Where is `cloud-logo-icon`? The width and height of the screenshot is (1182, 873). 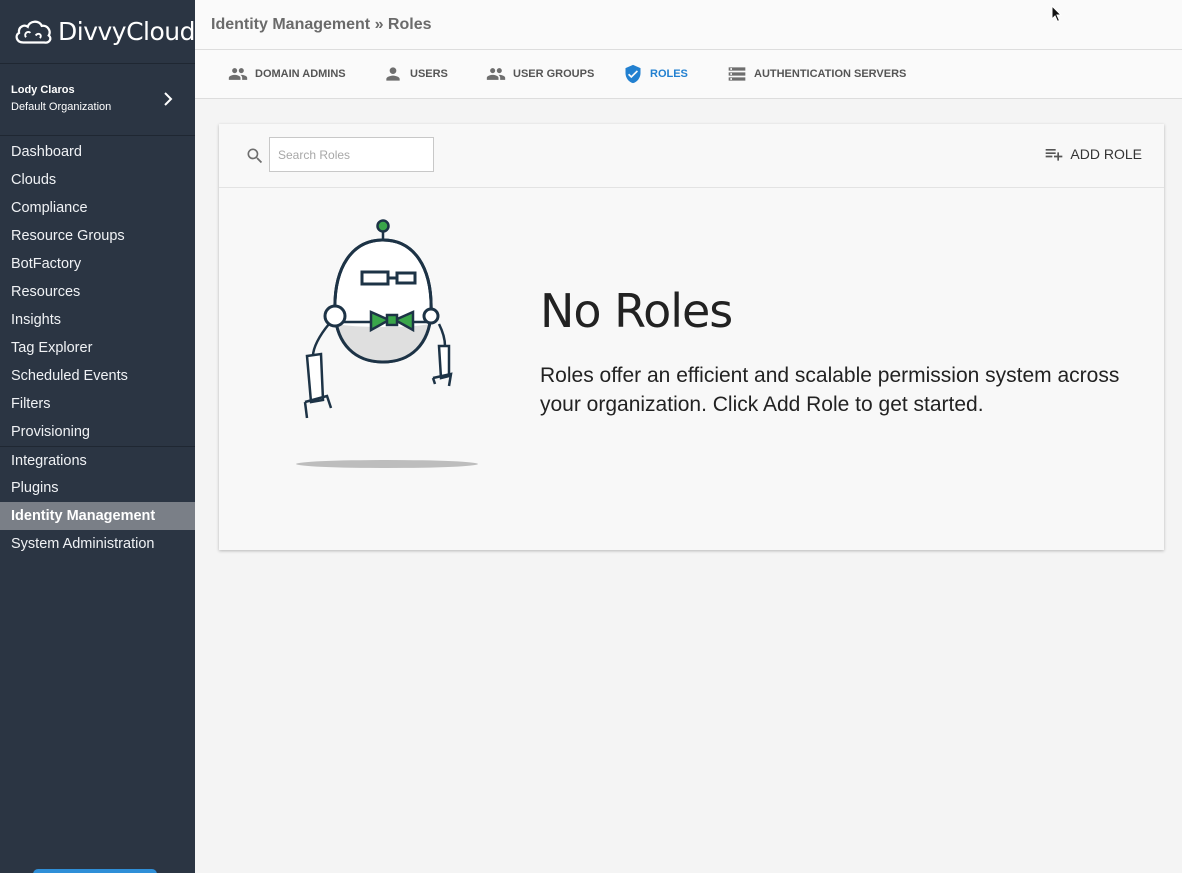 cloud-logo-icon is located at coordinates (33, 32).